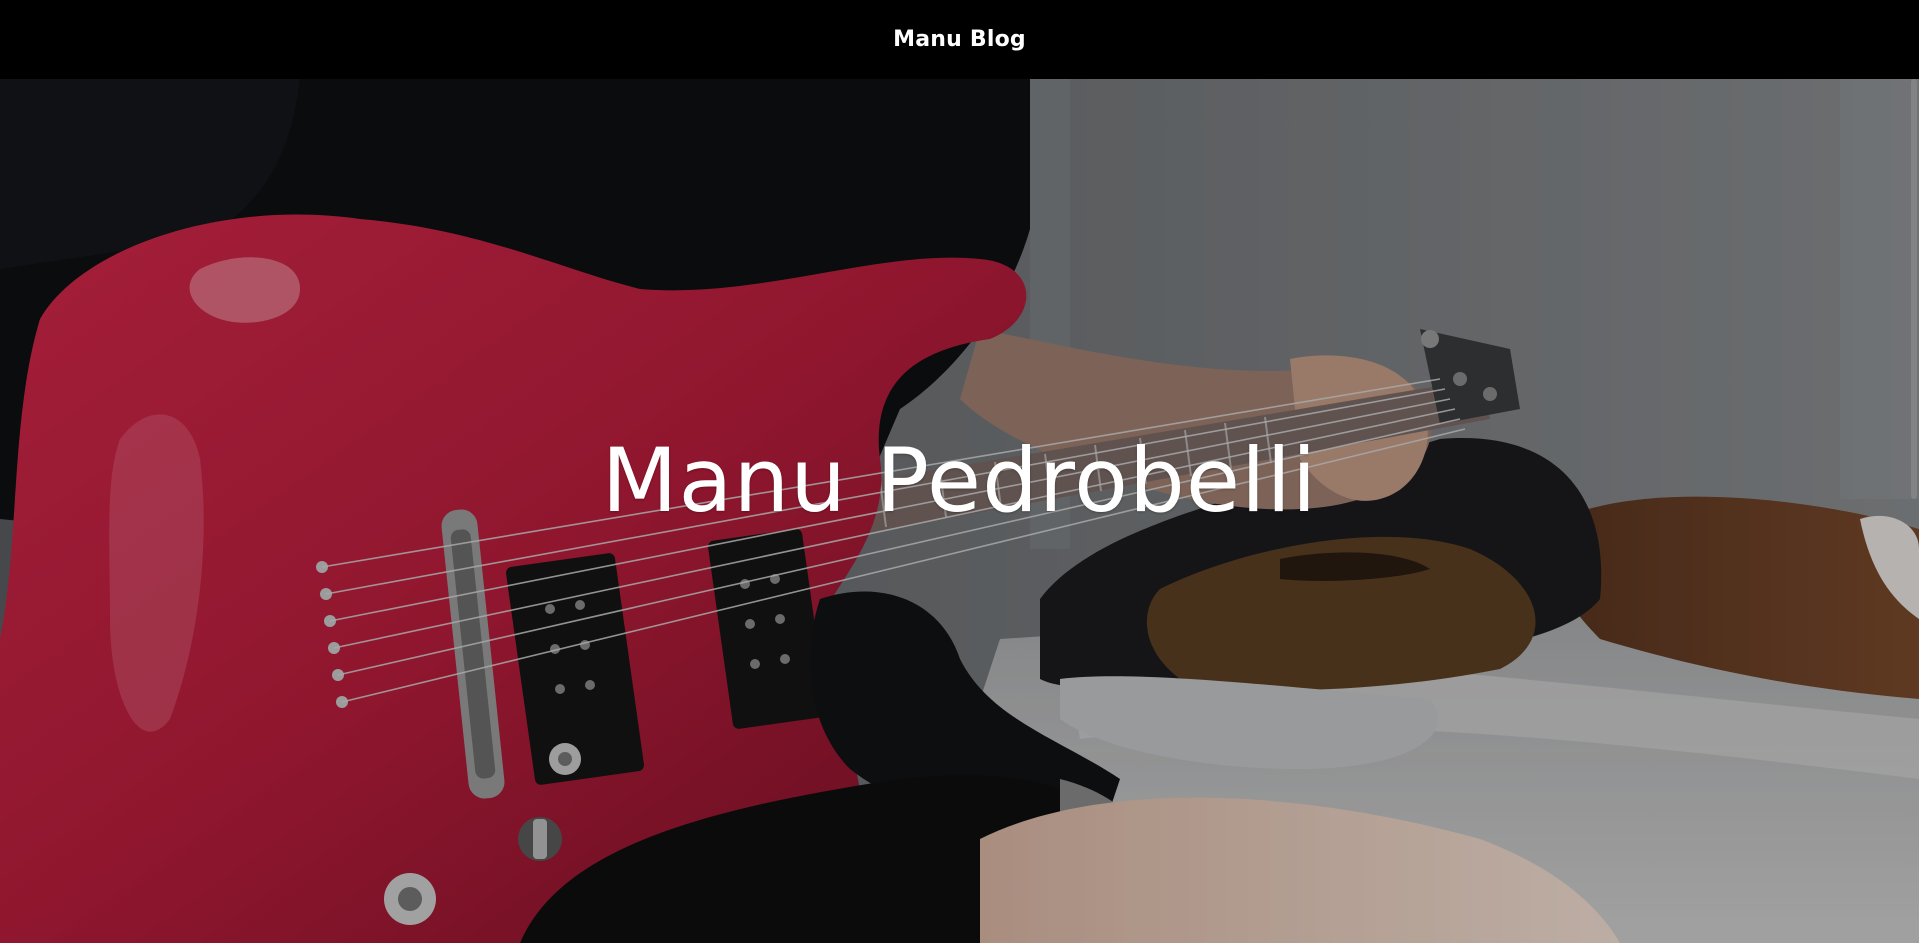  Describe the element at coordinates (959, 480) in the screenshot. I see `hero-title: Manu Pedrobelli` at that location.